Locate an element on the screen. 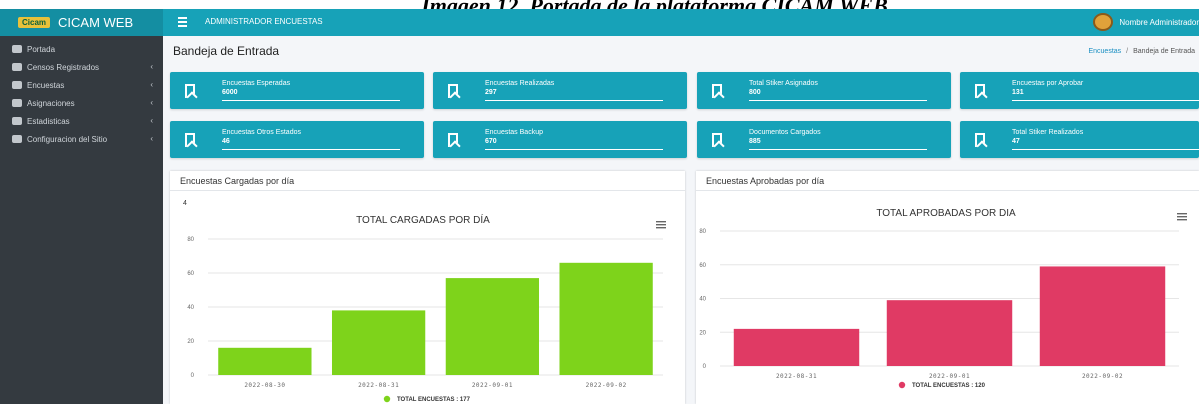  stat-label: Encuestas por Aprobar is located at coordinates (1048, 83).